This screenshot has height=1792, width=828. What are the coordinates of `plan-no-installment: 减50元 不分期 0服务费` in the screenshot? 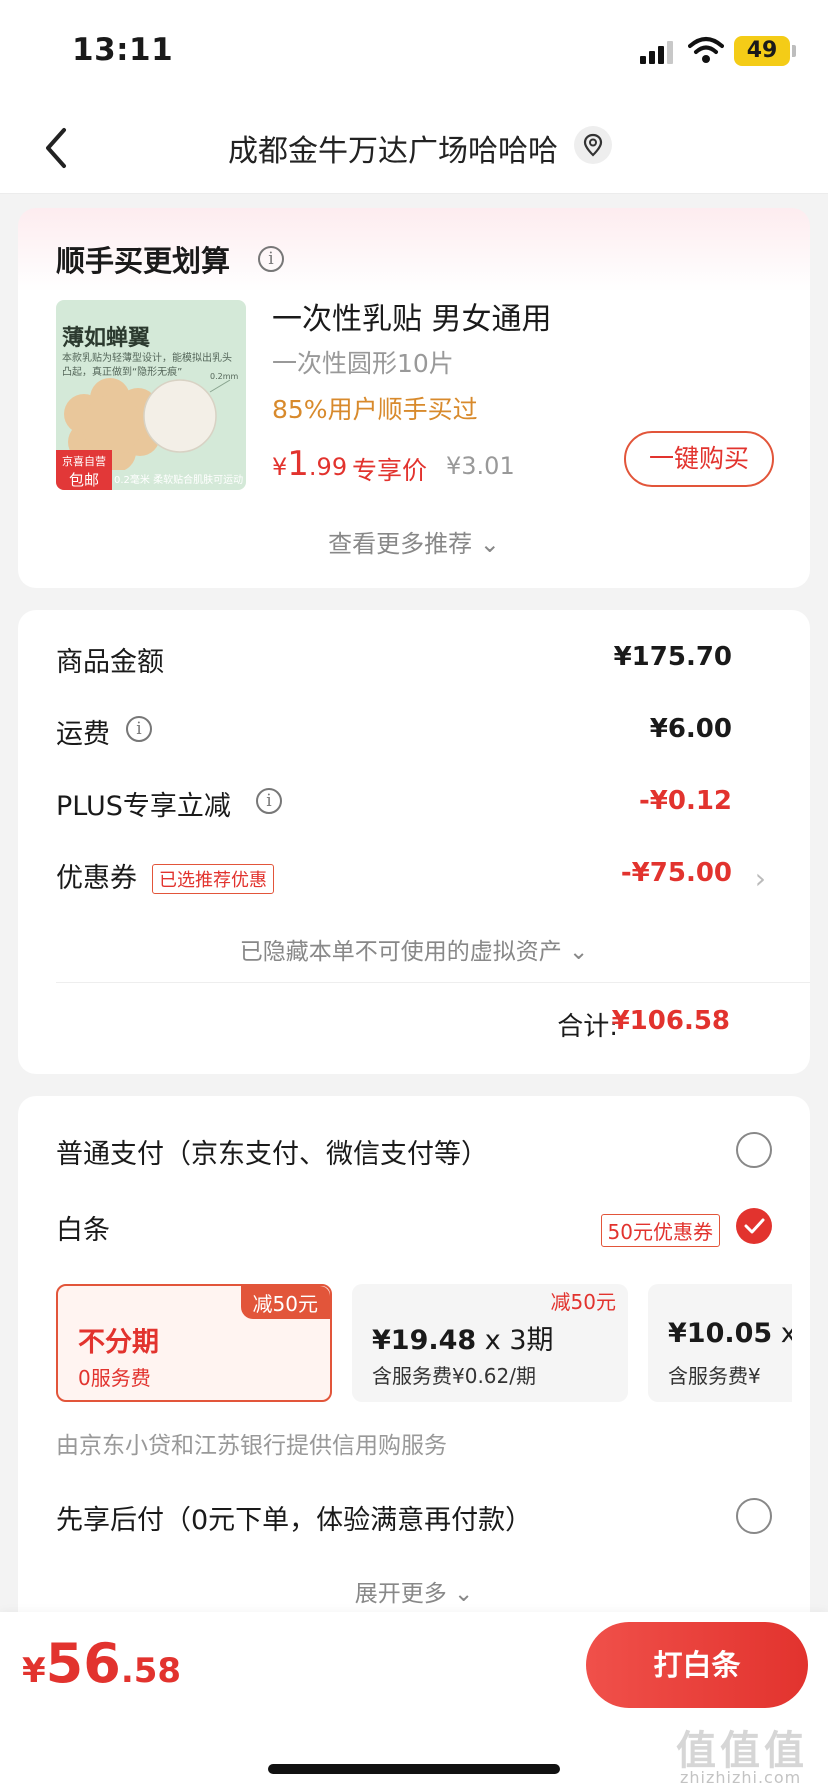 It's located at (194, 1343).